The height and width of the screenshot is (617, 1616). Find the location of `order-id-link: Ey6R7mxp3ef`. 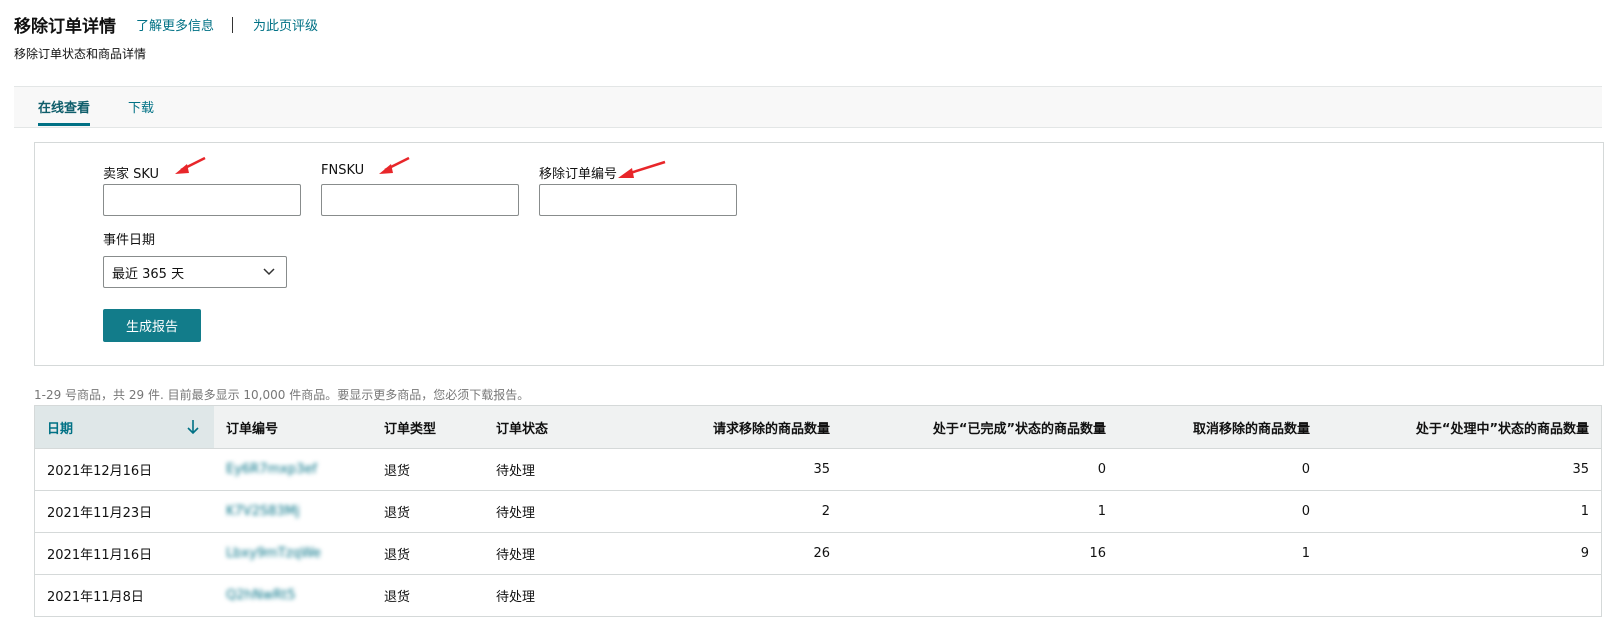

order-id-link: Ey6R7mxp3ef is located at coordinates (271, 469).